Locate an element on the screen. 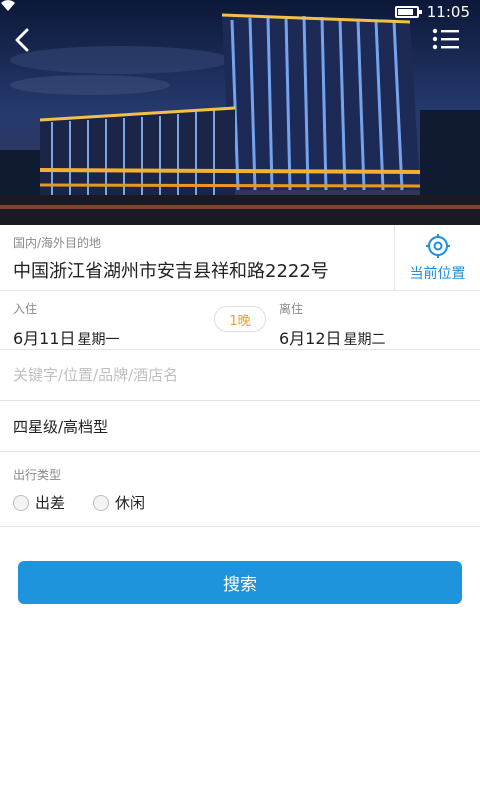  star-level-row: 四星级/高档型 is located at coordinates (240, 426).